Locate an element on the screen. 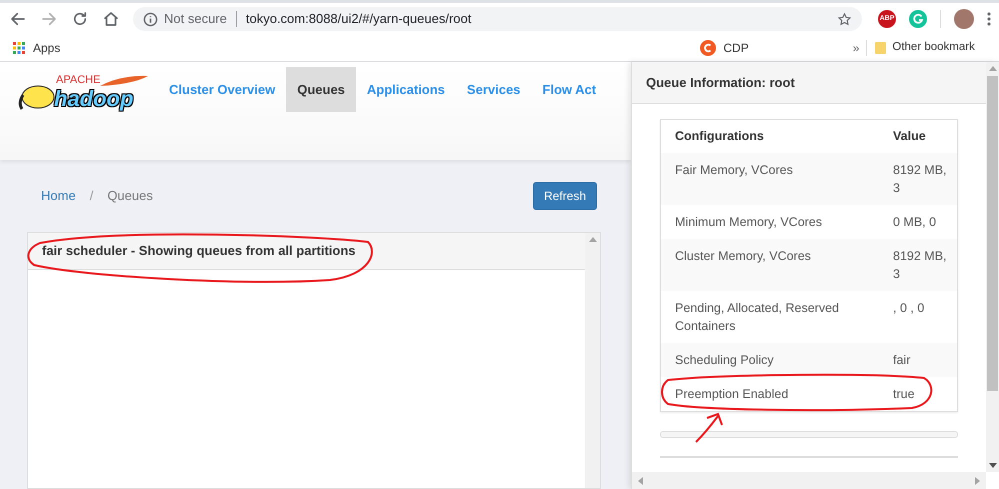 The height and width of the screenshot is (489, 999). bookmark-folder: Other bookmark is located at coordinates (933, 48).